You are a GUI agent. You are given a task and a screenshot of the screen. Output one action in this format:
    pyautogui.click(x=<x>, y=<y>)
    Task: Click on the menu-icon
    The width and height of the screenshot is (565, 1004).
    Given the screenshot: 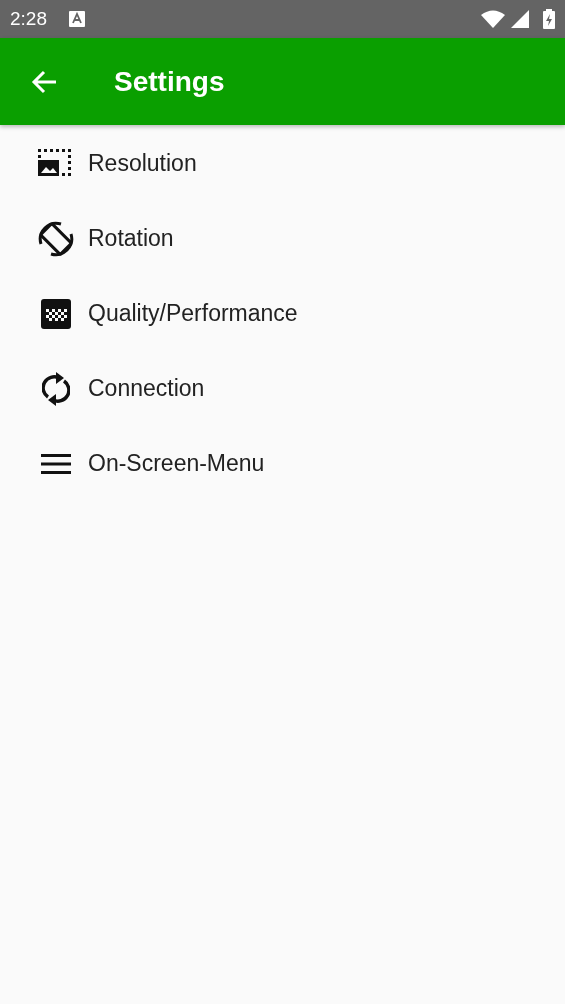 What is the action you would take?
    pyautogui.click(x=56, y=463)
    